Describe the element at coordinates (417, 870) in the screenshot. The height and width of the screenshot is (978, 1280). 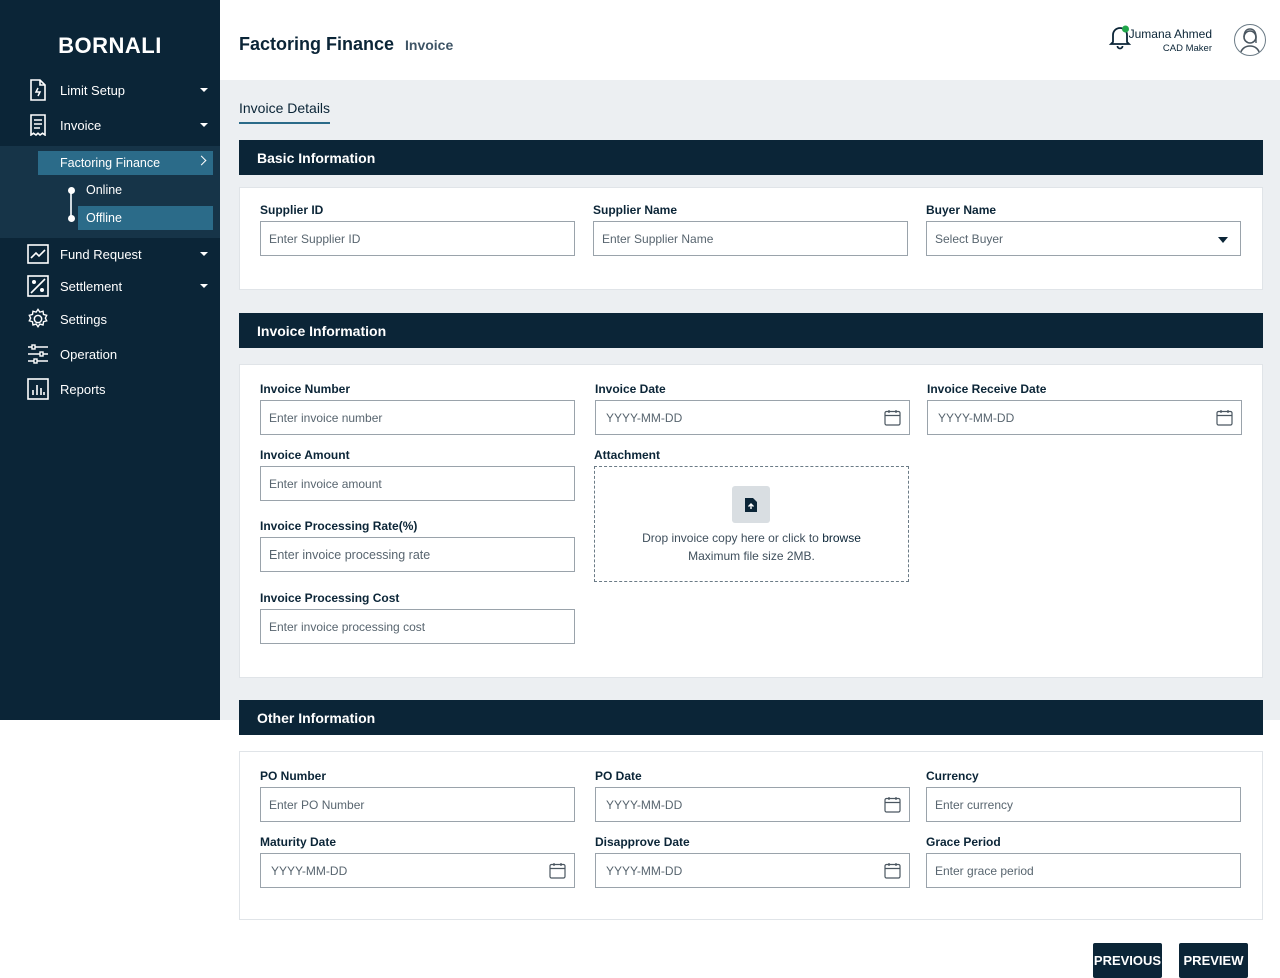
I see `maturity-date-input: YYYY-MM-DD` at that location.